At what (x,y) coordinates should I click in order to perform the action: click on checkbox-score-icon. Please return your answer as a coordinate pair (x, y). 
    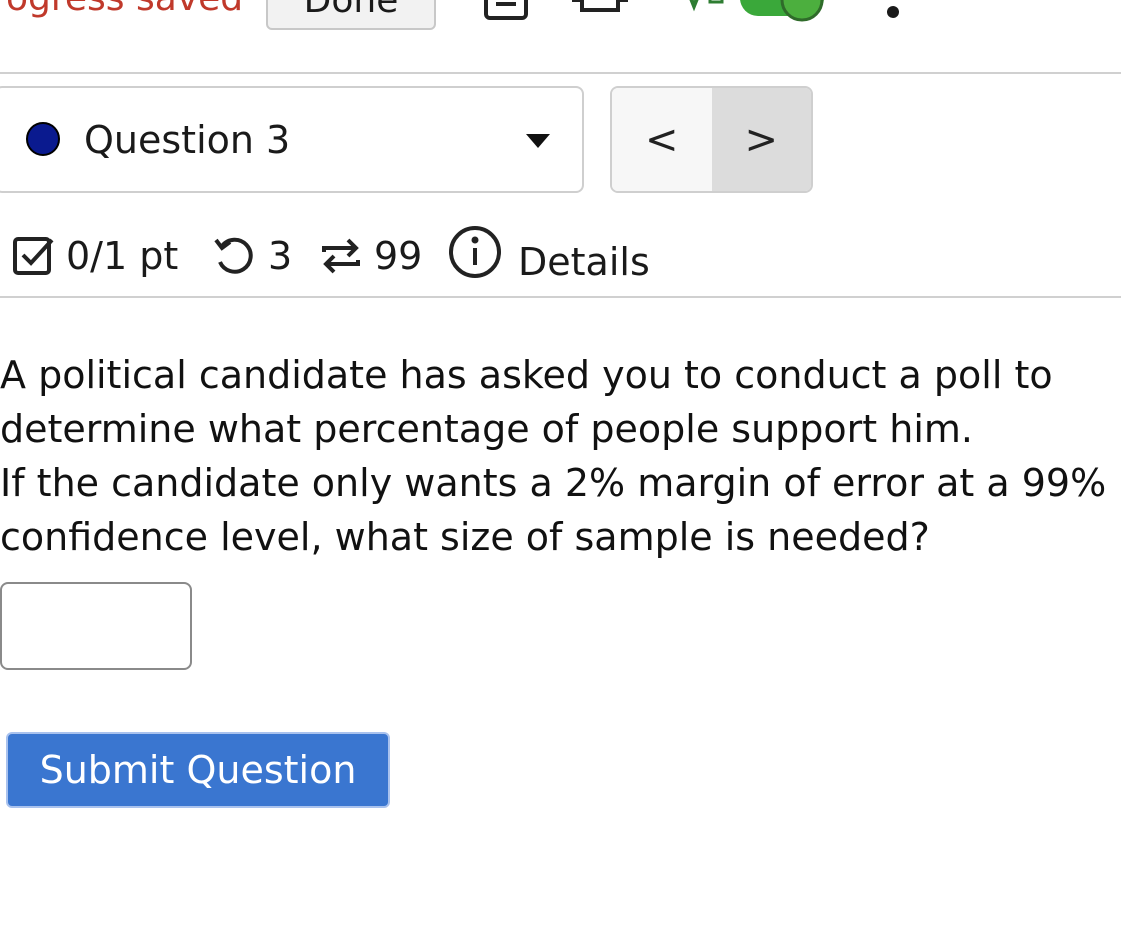
    Looking at the image, I should click on (34, 256).